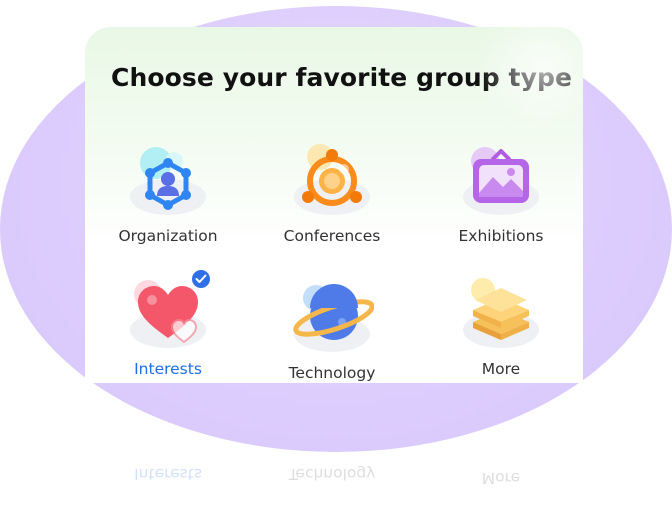 This screenshot has width=672, height=532. Describe the element at coordinates (334, 485) in the screenshot. I see `label-reflection: Interests Technology More` at that location.